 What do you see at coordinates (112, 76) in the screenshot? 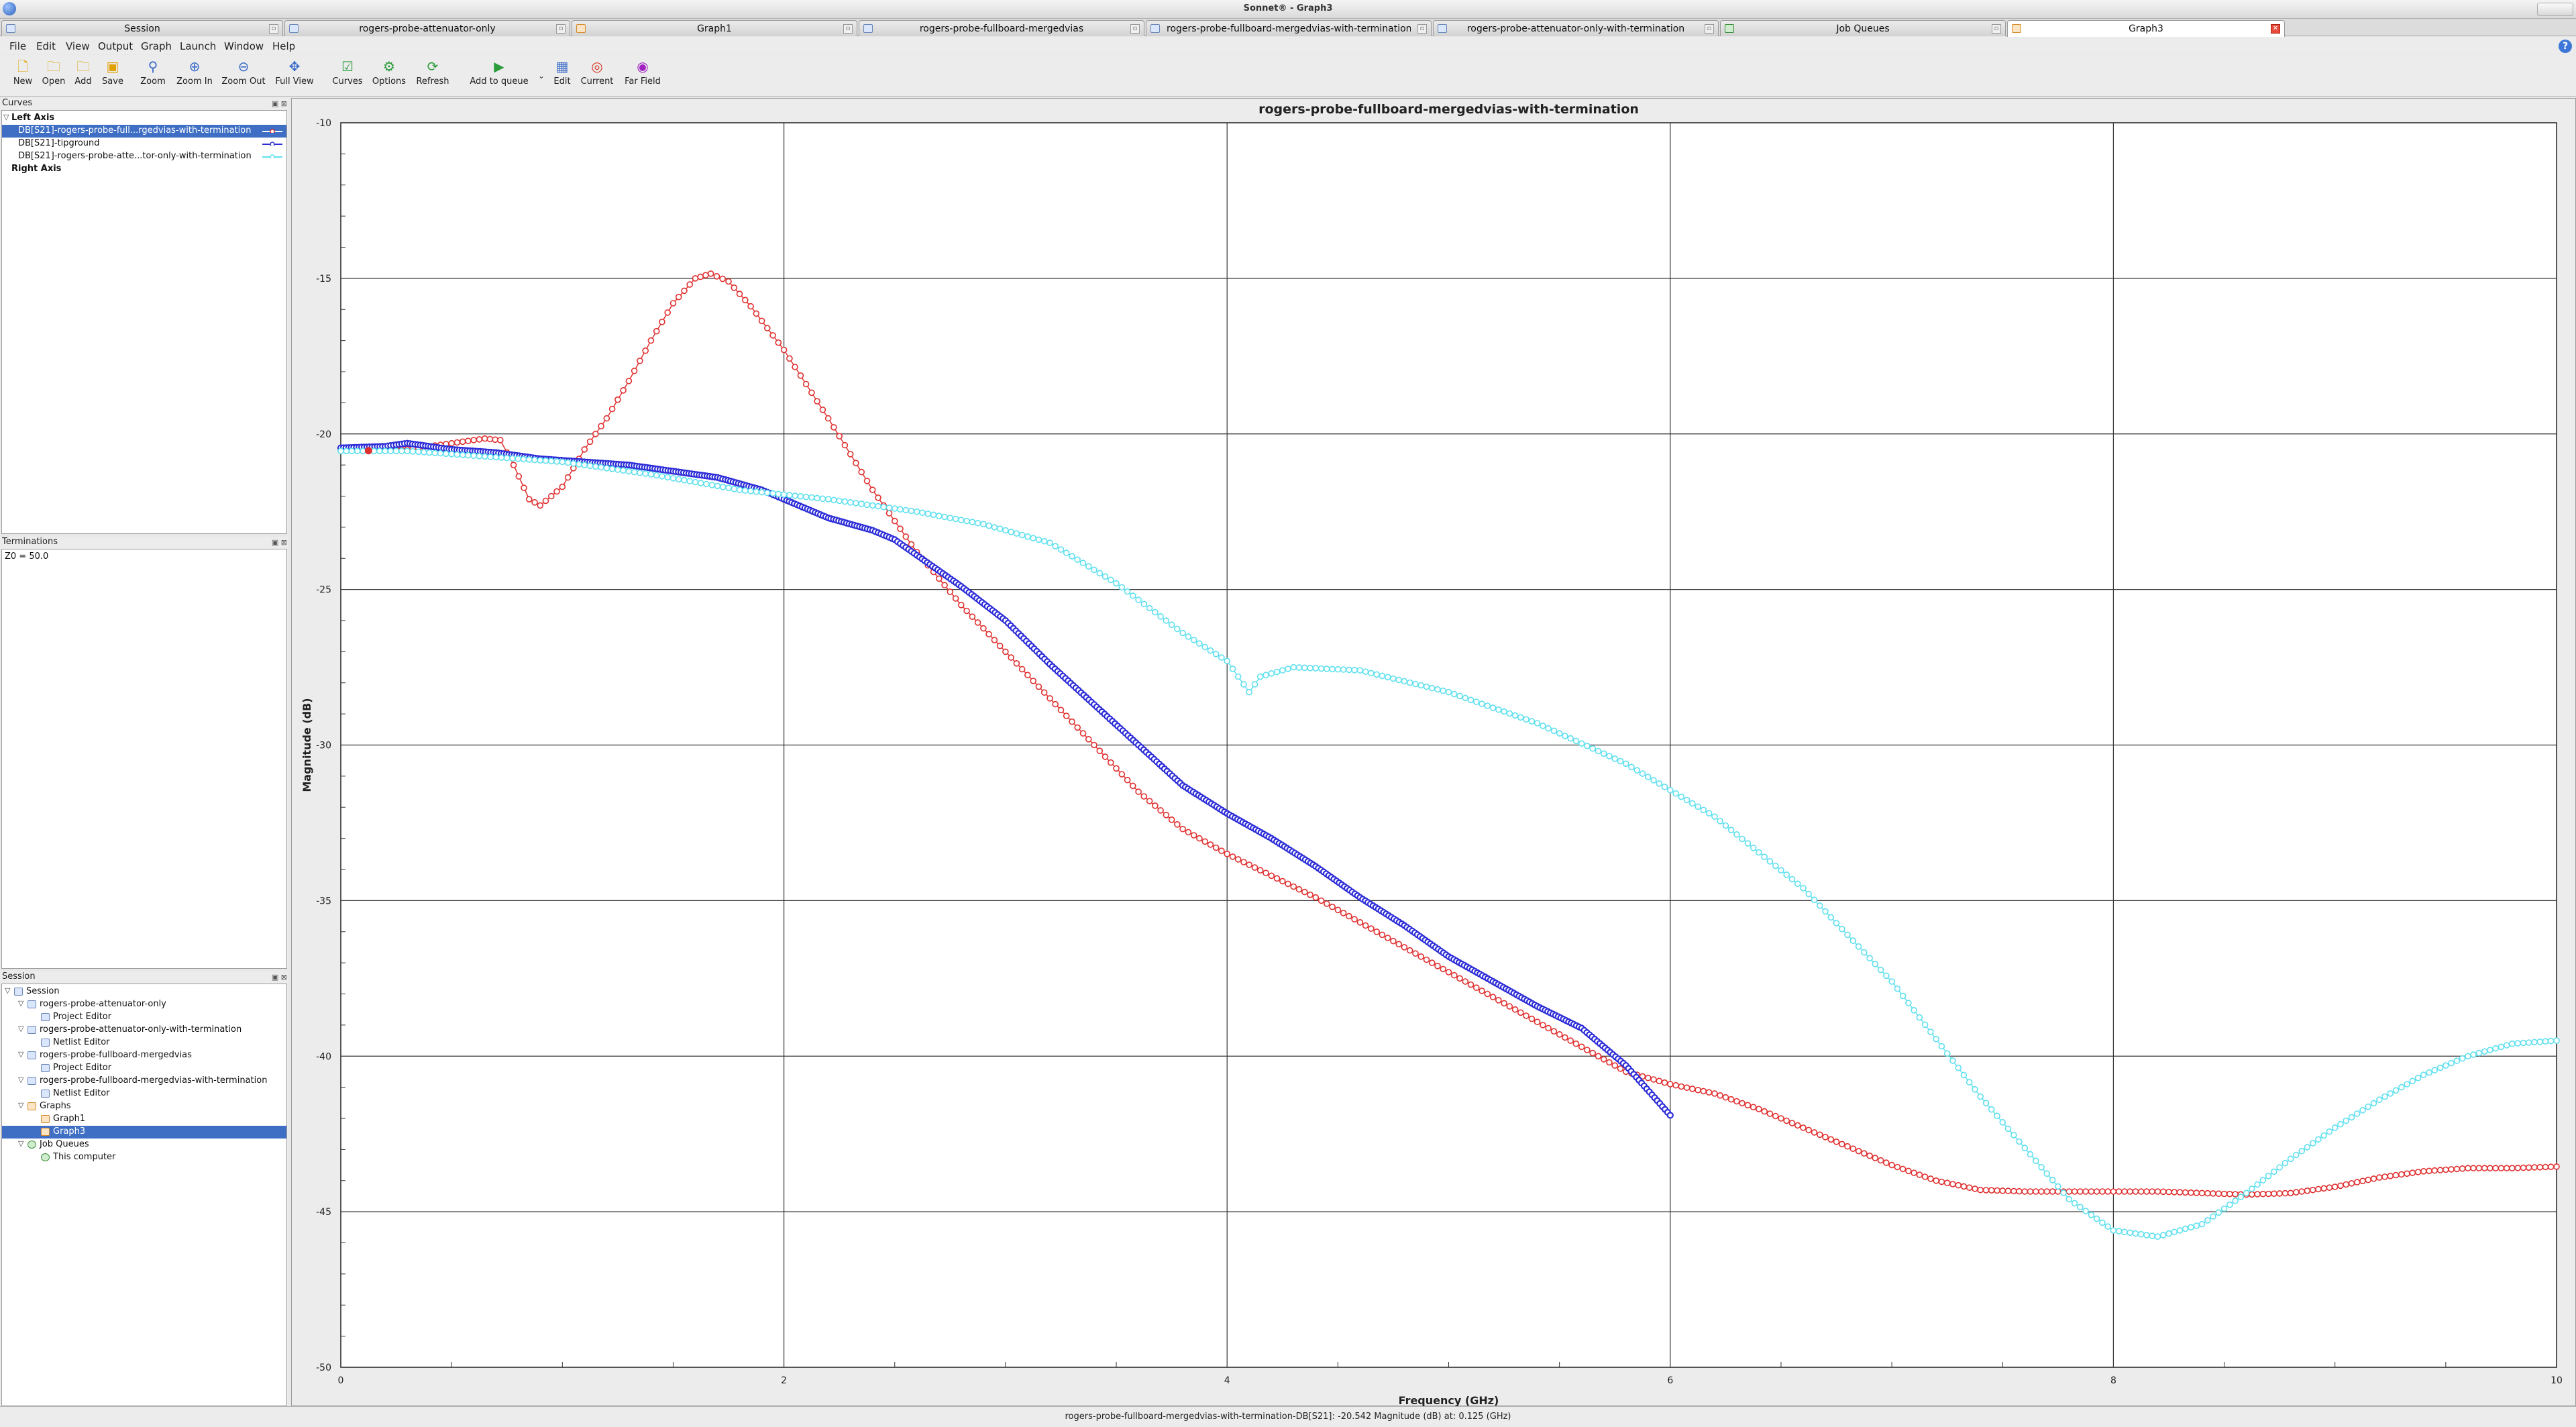
I see `save-button: ▣ Save` at bounding box center [112, 76].